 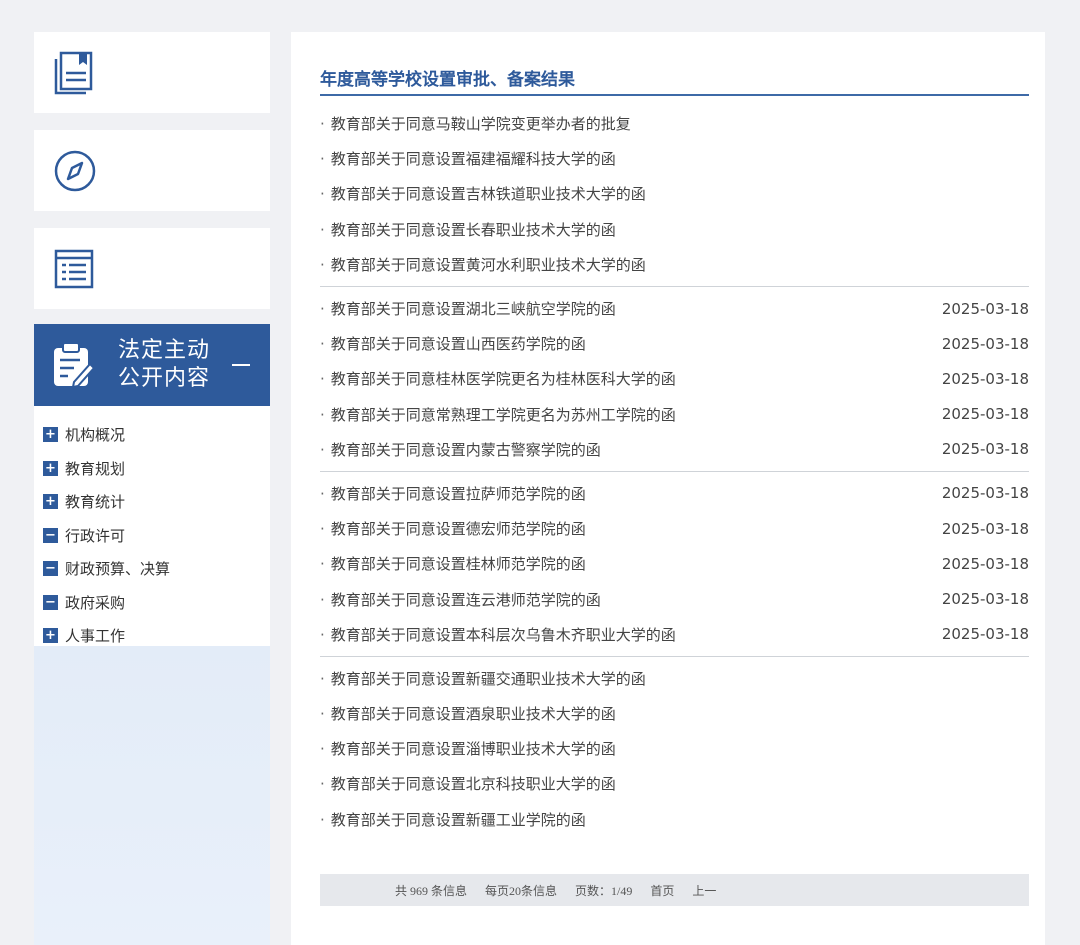 What do you see at coordinates (674, 308) in the screenshot?
I see `list-item: 教育部关于同意设置湖北三峡航空学院的函 2025-03-18` at bounding box center [674, 308].